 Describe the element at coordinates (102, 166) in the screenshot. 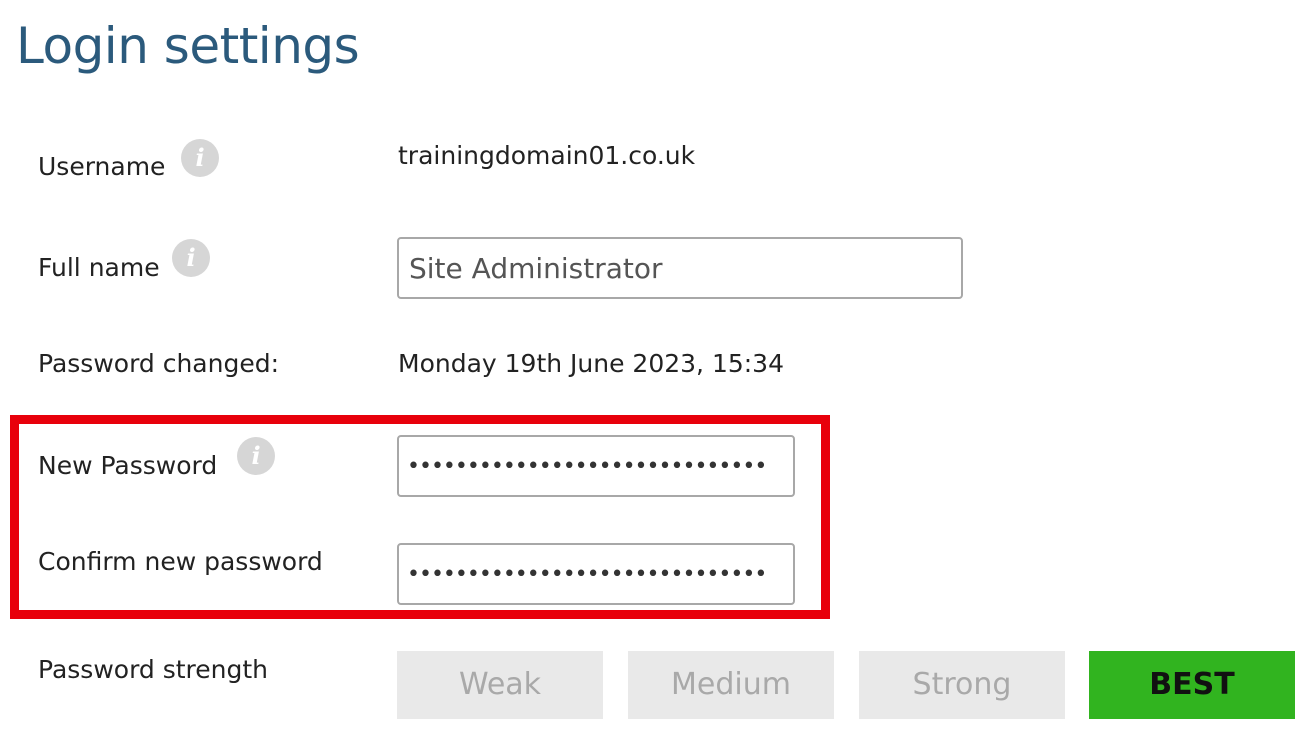

I see `username-label: Username` at that location.